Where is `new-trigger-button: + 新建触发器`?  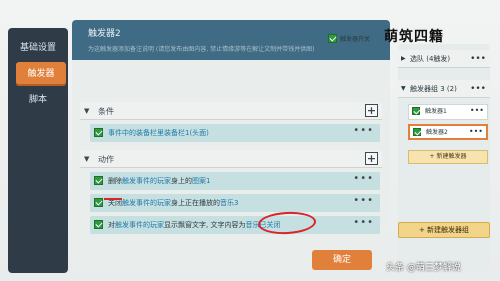 new-trigger-button: + 新建触发器 is located at coordinates (448, 157).